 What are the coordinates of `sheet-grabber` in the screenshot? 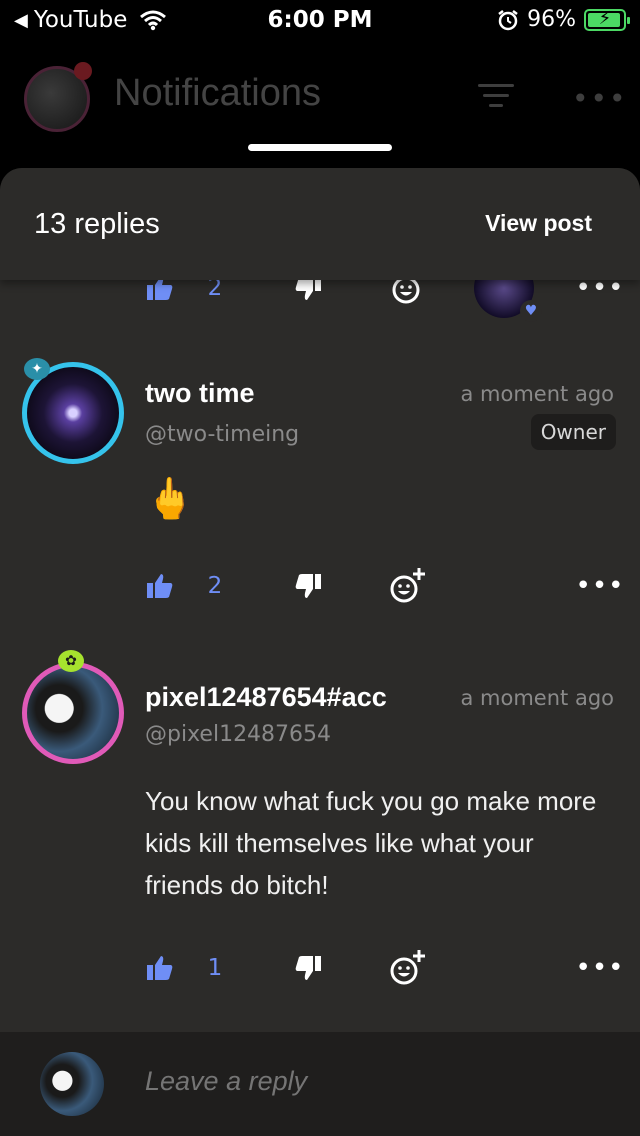 It's located at (320, 147).